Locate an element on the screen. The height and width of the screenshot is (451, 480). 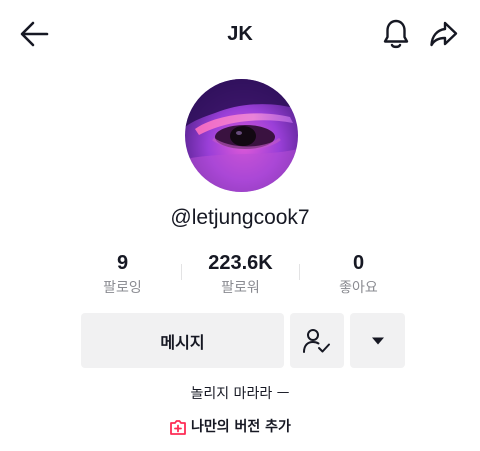
profile-bio: 놀리지 마라라 ㅡ is located at coordinates (240, 394).